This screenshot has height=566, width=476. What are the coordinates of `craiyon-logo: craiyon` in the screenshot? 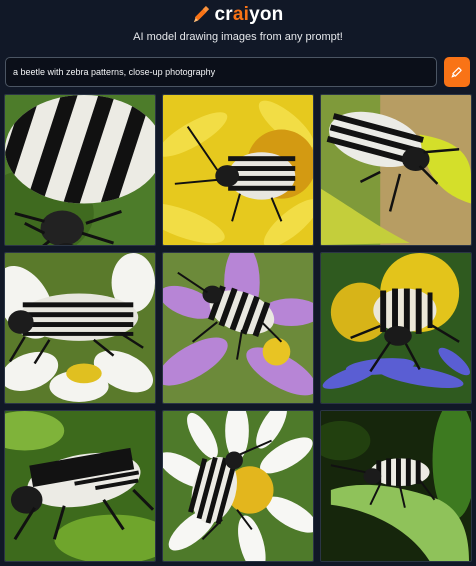 It's located at (238, 15).